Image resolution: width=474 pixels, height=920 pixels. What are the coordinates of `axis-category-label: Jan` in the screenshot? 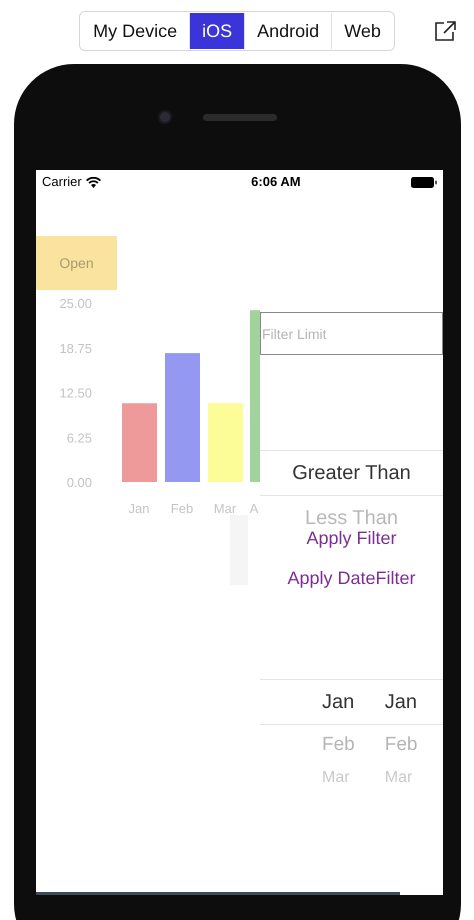 It's located at (139, 508).